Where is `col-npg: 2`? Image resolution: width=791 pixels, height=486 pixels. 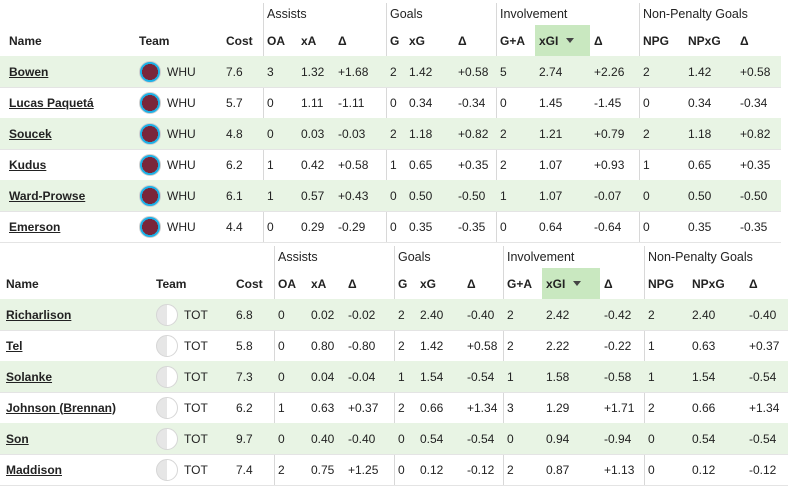
col-npg: 2 is located at coordinates (666, 314).